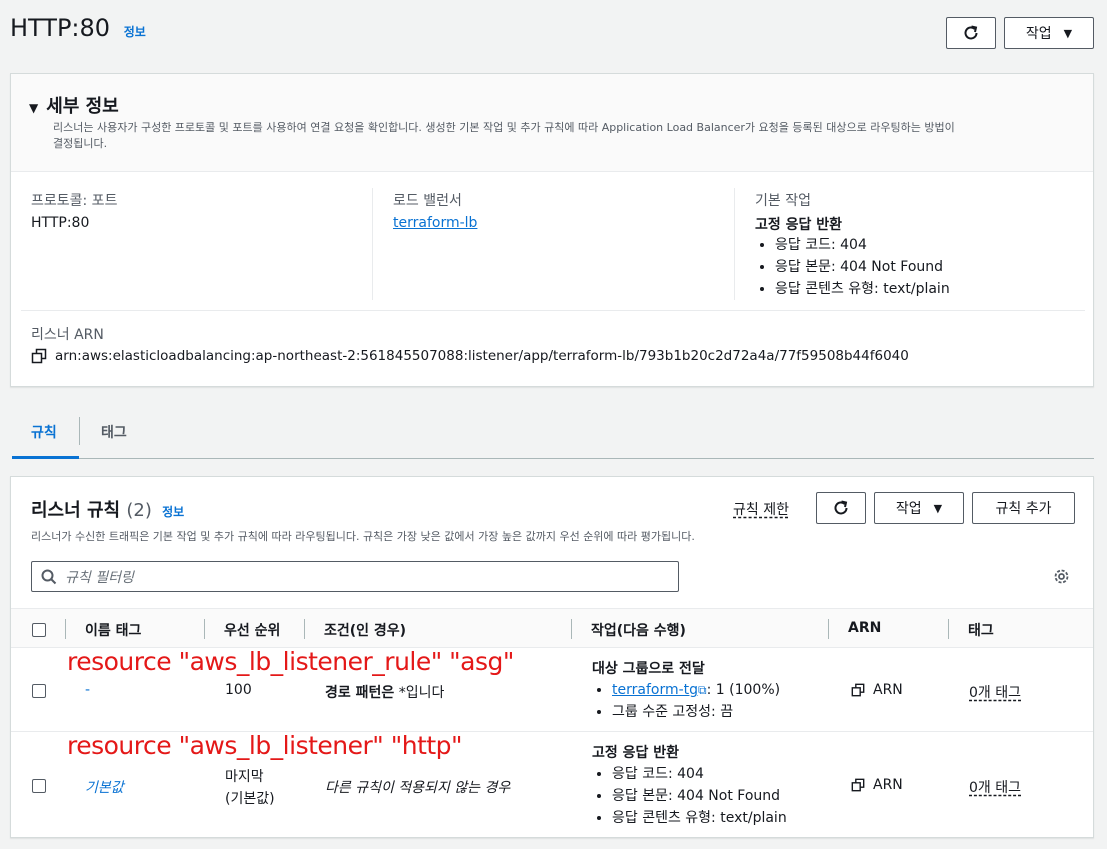  I want to click on details-description-line2: 결정됩니다., so click(80, 143).